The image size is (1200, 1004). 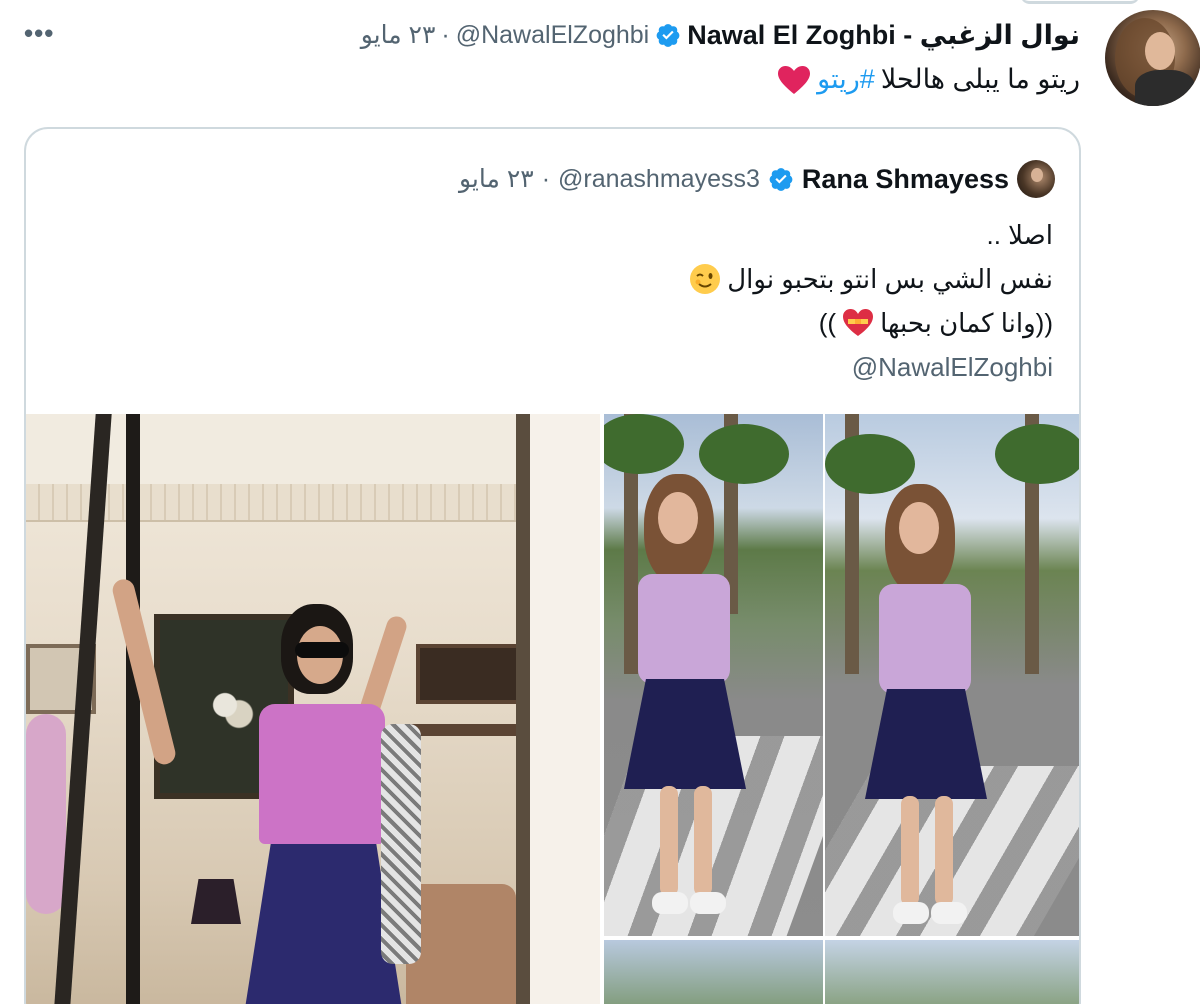 I want to click on heart-with-ribbon-emoji-icon, so click(x=858, y=322).